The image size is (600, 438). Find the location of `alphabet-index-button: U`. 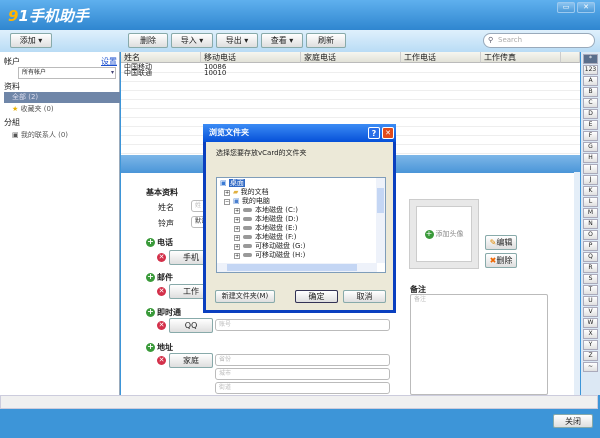

alphabet-index-button: U is located at coordinates (590, 301).